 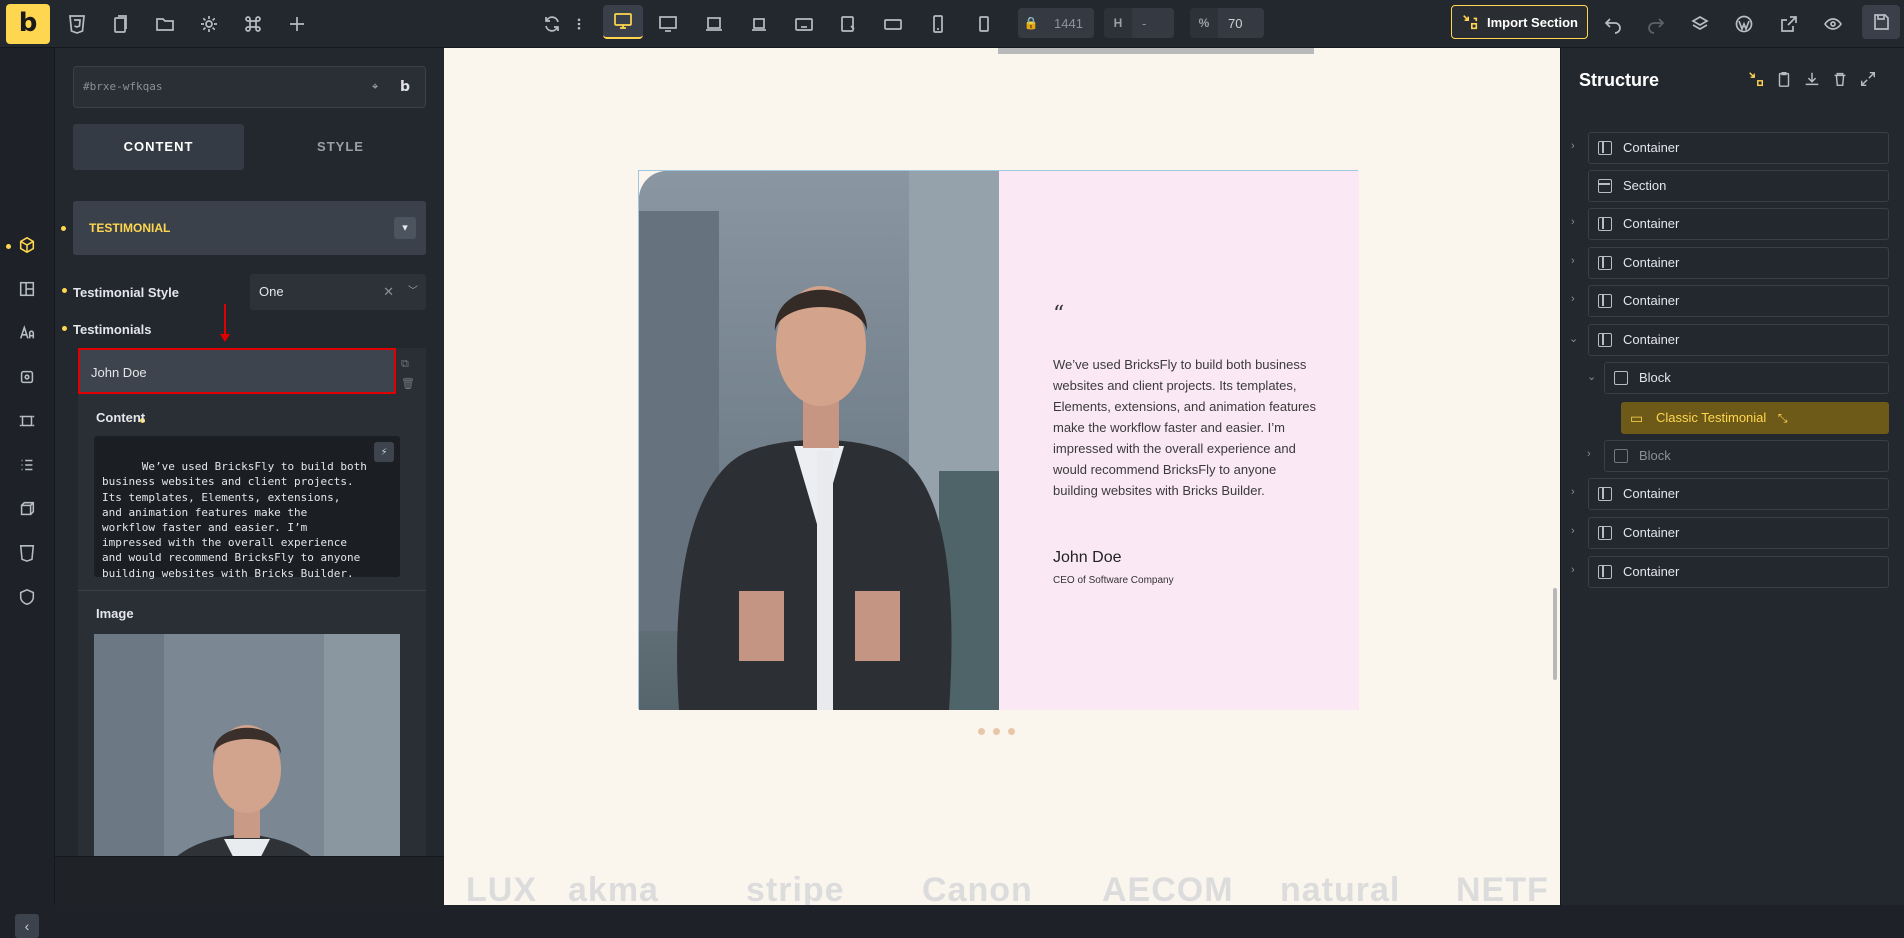 I want to click on folder-icon, so click(x=165, y=24).